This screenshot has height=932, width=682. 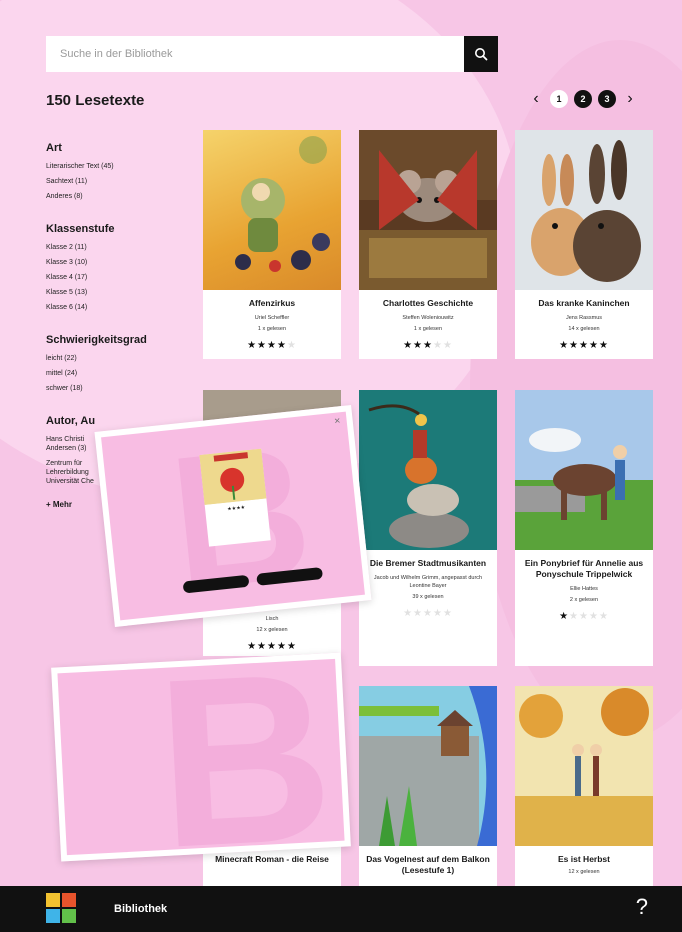 What do you see at coordinates (428, 597) in the screenshot?
I see `book-read-count: 39 x gelesen` at bounding box center [428, 597].